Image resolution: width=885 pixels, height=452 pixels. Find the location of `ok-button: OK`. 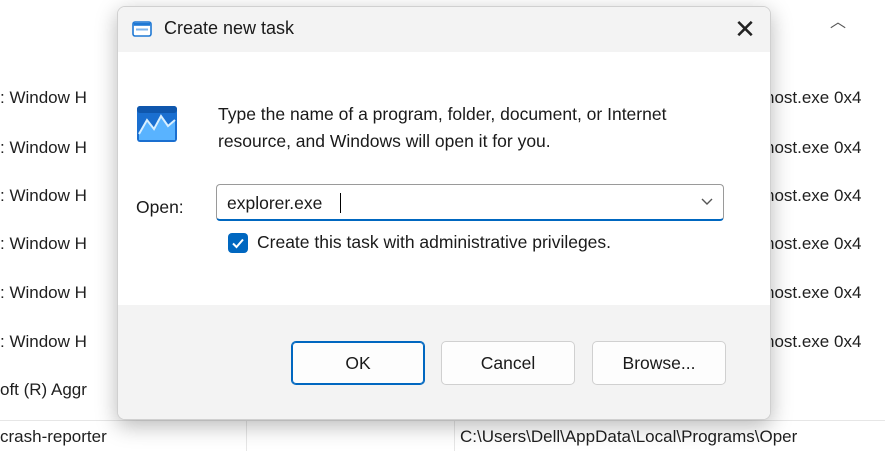

ok-button: OK is located at coordinates (358, 363).